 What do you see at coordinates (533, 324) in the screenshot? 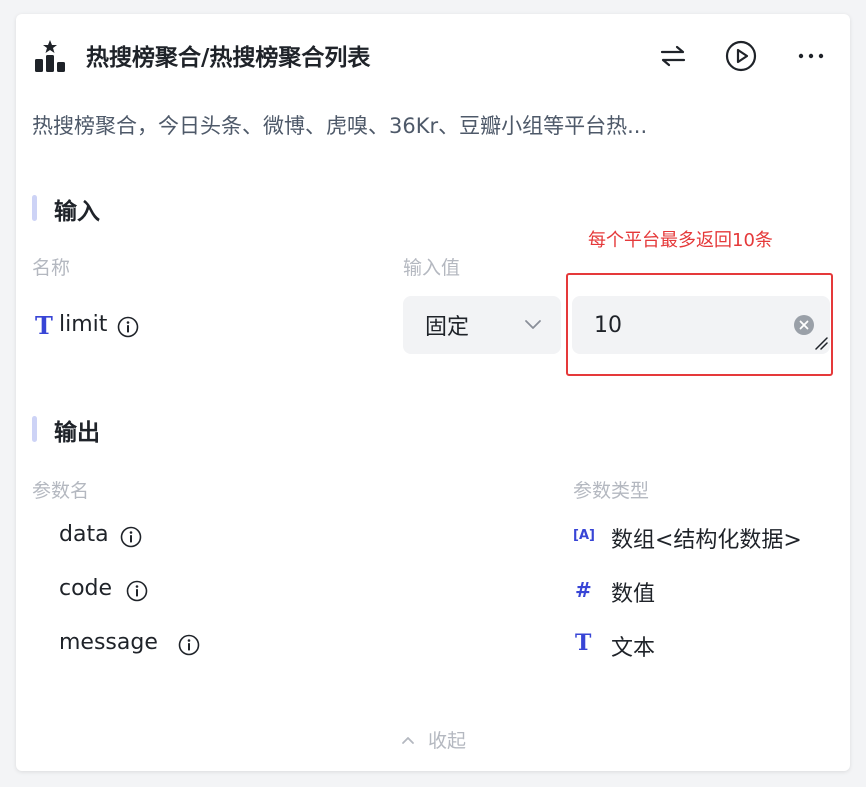
I see `chevron-down-icon` at bounding box center [533, 324].